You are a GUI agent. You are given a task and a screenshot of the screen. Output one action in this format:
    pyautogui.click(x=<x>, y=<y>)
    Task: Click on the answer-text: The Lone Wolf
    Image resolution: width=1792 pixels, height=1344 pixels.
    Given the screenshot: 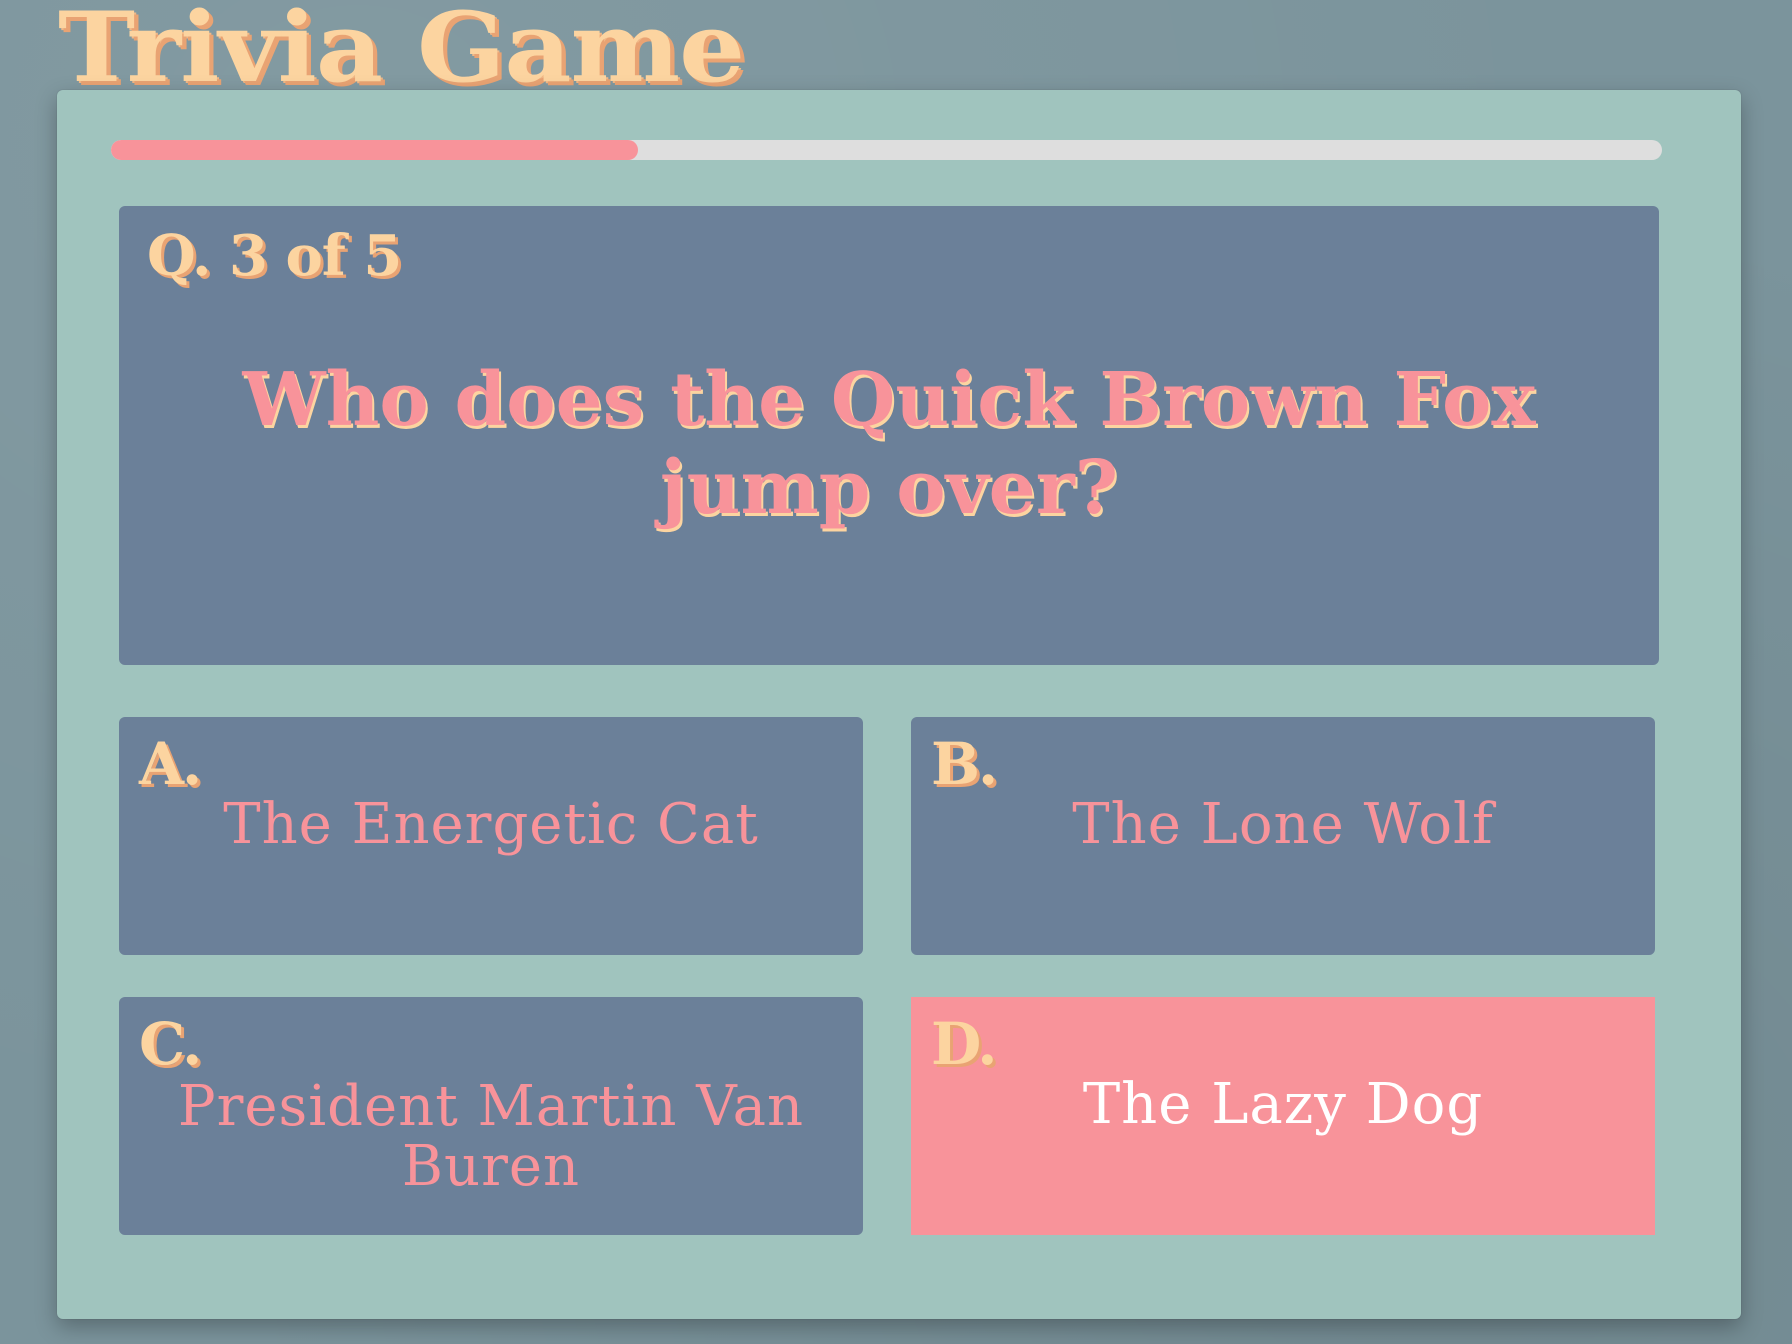 What is the action you would take?
    pyautogui.click(x=1283, y=824)
    